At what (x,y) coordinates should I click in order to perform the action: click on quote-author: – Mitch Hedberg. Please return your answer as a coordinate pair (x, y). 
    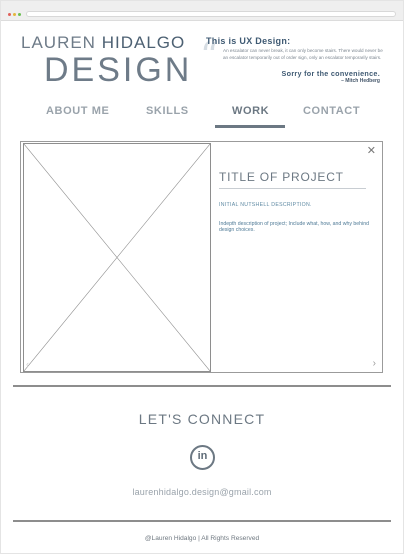
    Looking at the image, I should click on (360, 81).